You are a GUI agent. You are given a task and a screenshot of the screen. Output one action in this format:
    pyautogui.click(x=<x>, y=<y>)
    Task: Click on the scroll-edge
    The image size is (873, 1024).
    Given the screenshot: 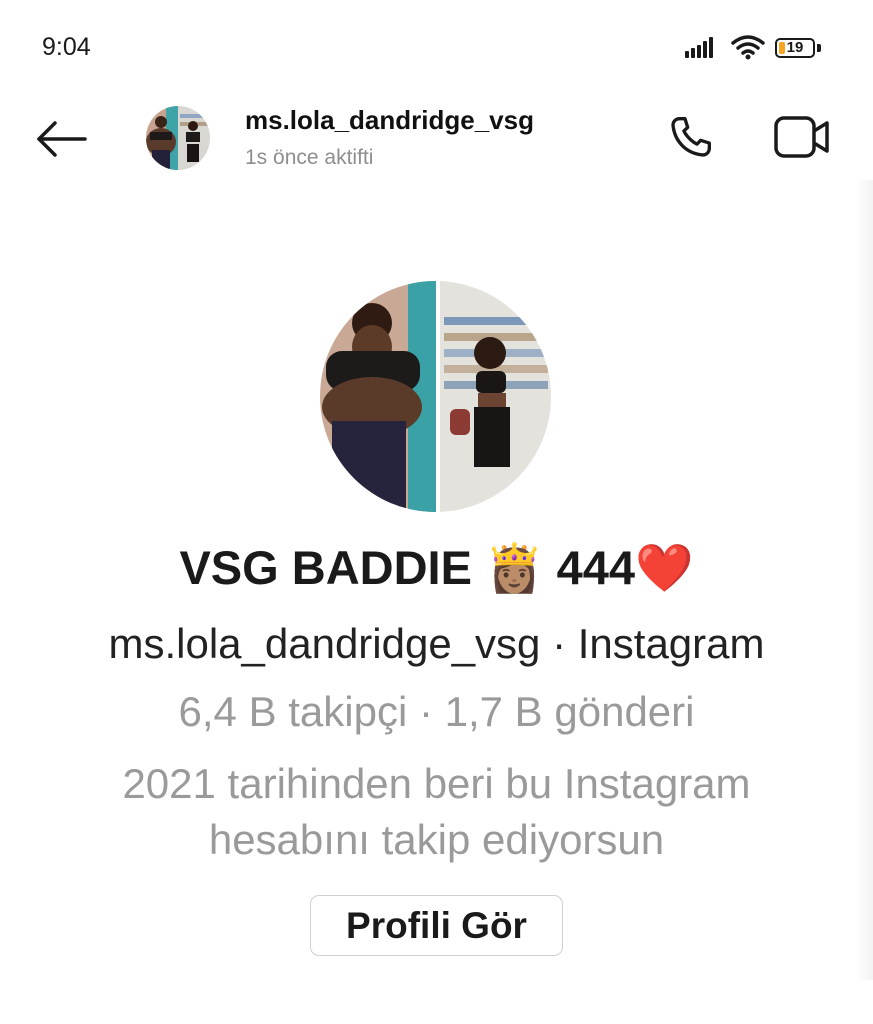 What is the action you would take?
    pyautogui.click(x=864, y=580)
    